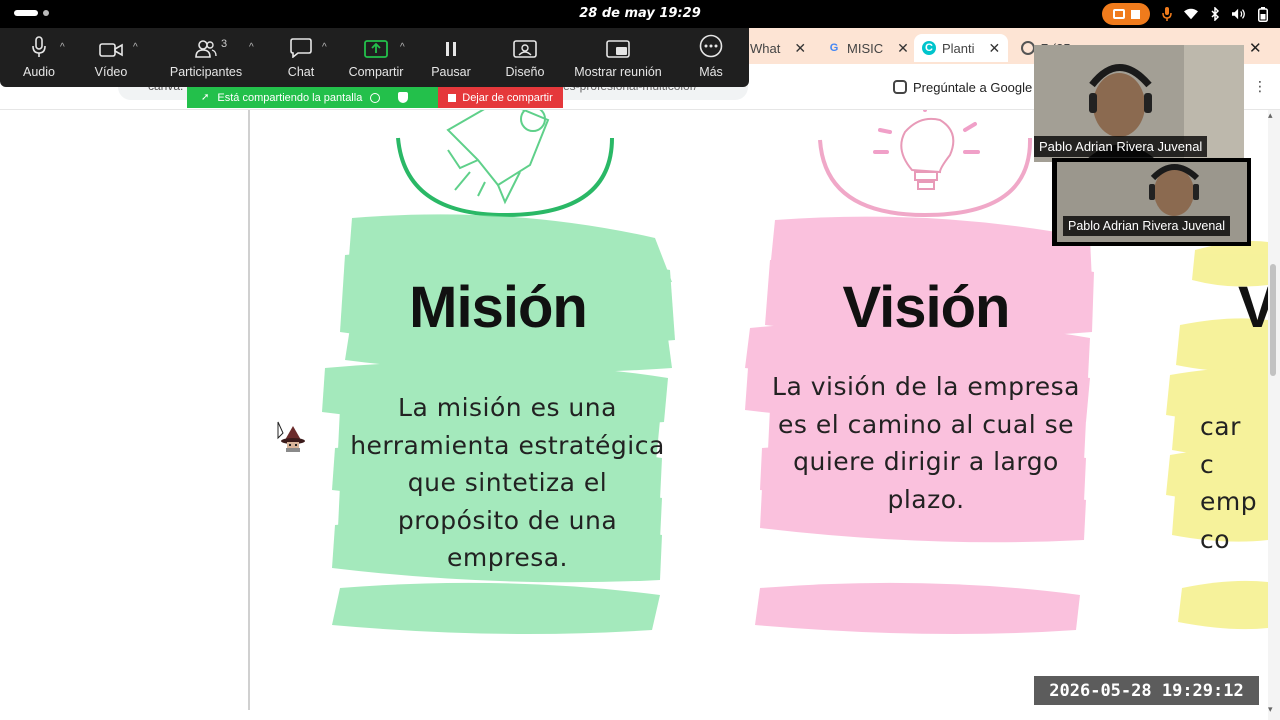 This screenshot has width=1280, height=720. I want to click on tab-title: What, so click(765, 48).